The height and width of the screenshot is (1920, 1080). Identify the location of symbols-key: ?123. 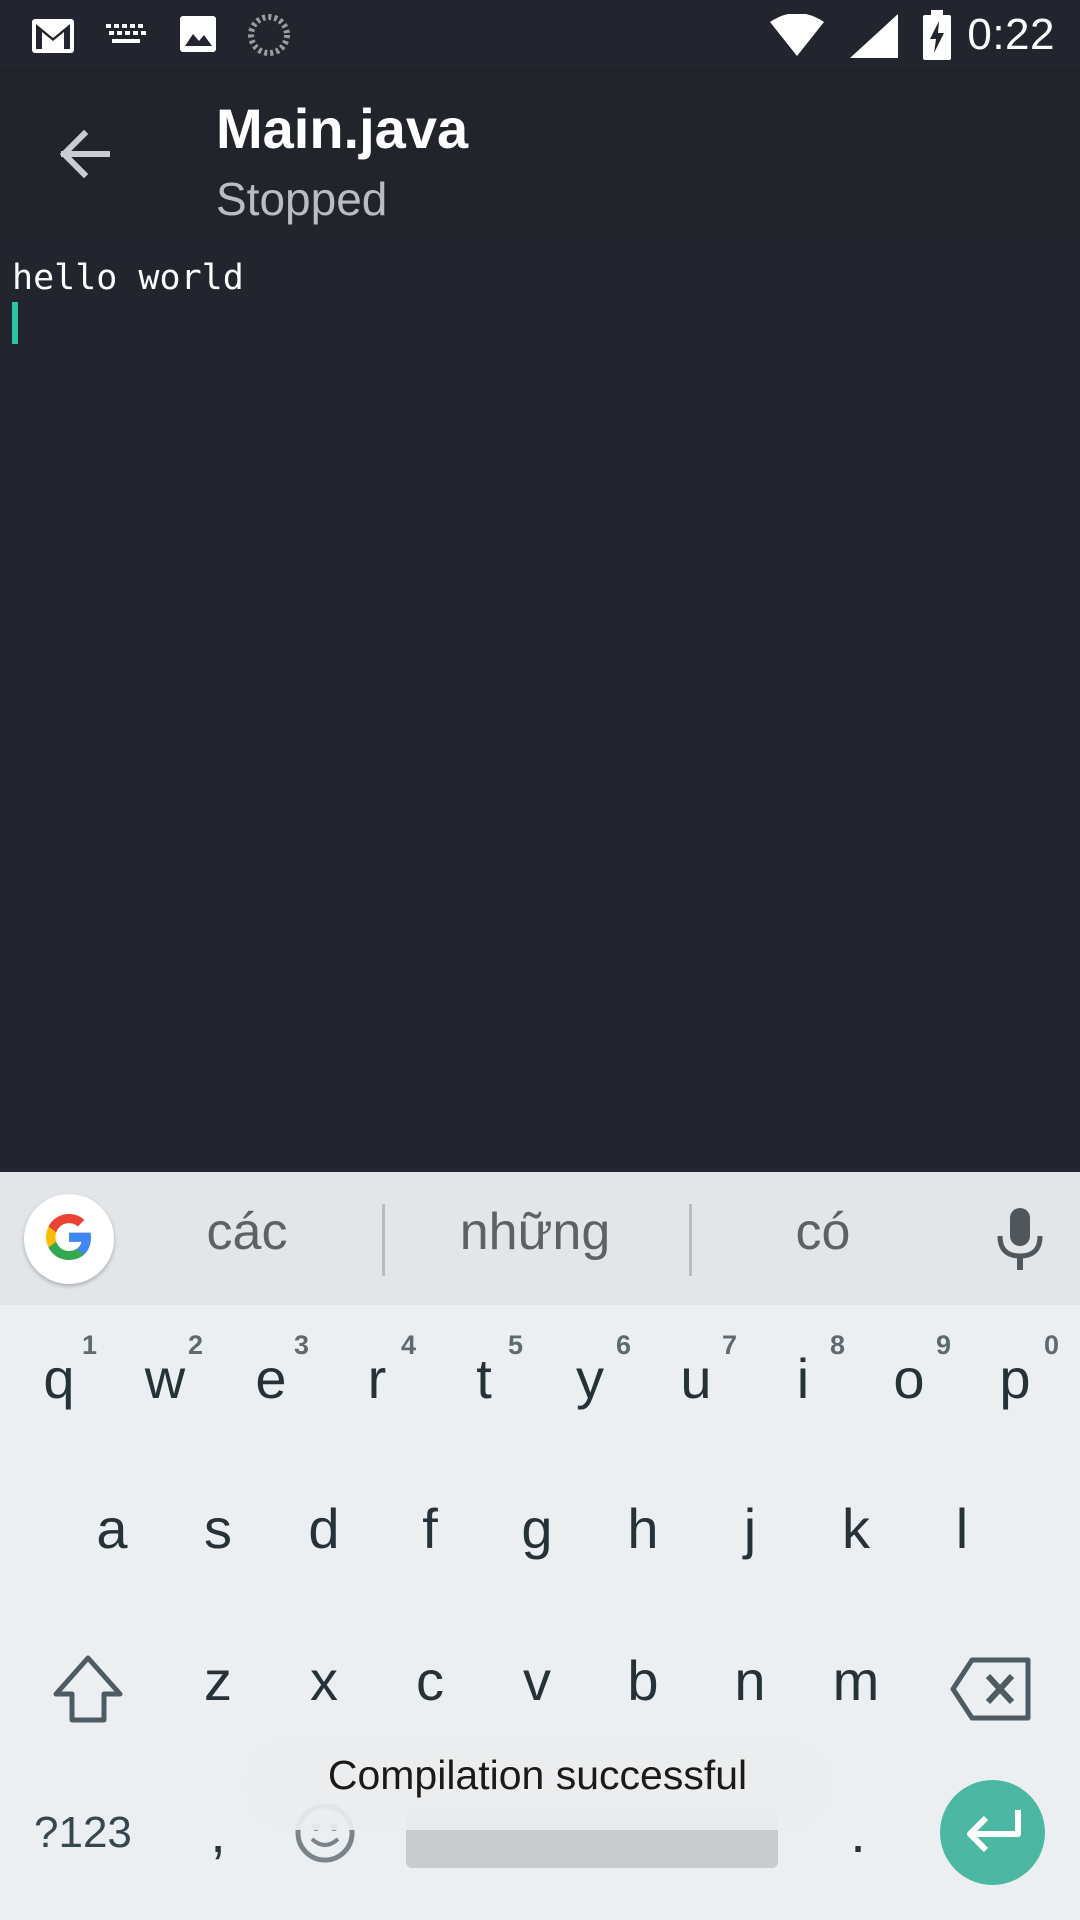
(83, 1833).